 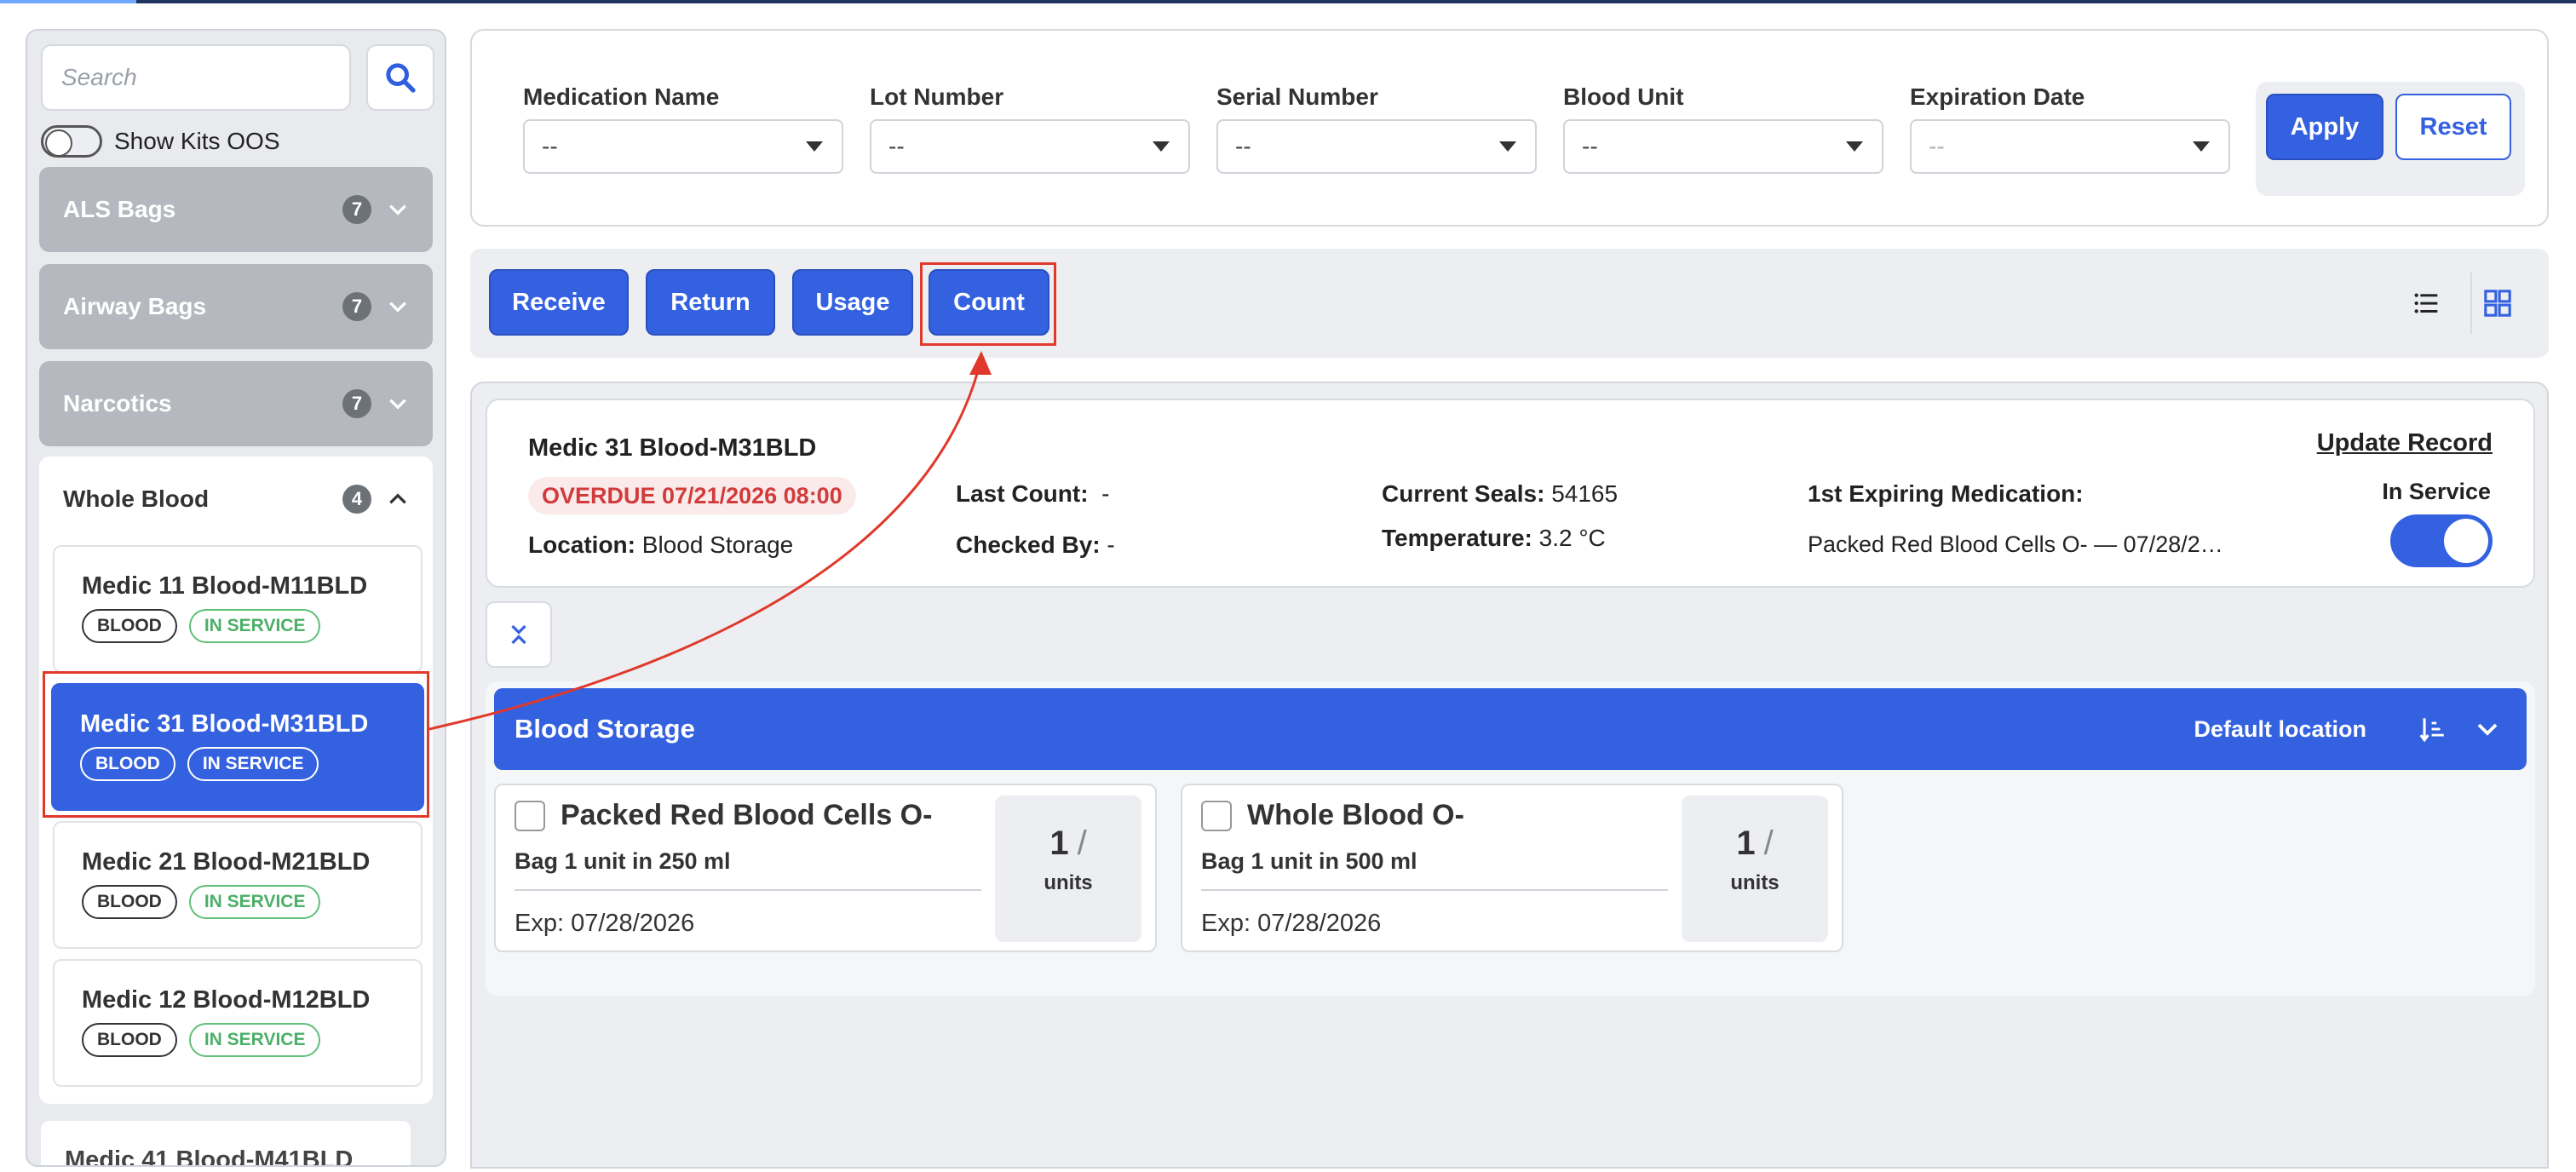 I want to click on checked-by-value: -, so click(x=1111, y=544).